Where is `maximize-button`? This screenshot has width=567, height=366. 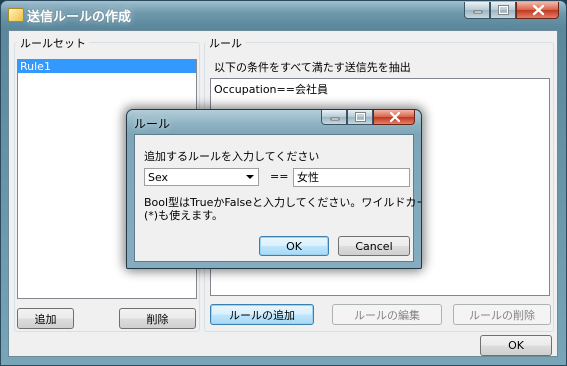
maximize-button is located at coordinates (503, 10).